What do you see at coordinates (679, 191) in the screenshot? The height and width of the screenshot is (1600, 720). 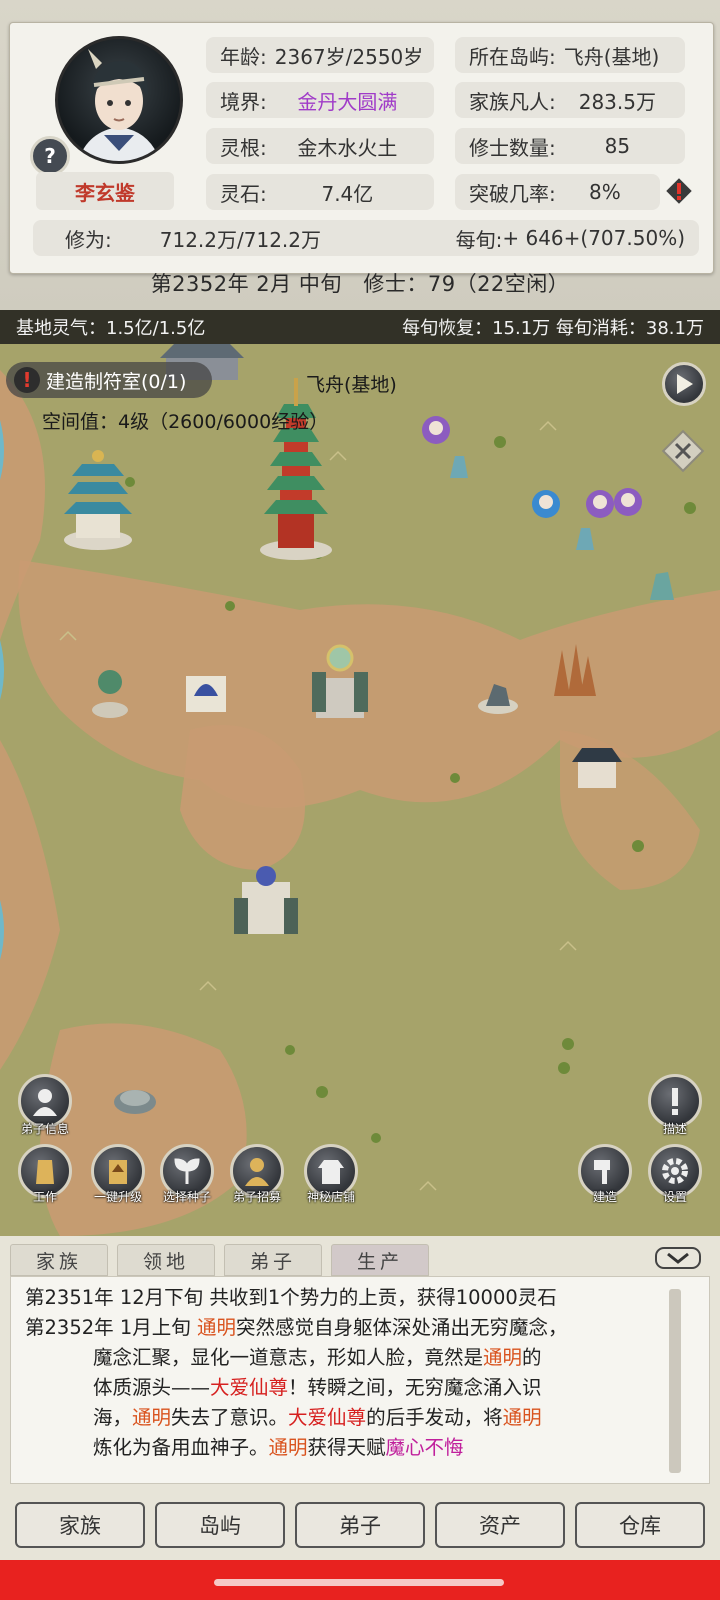 I see `breakthrough-alert-icon` at bounding box center [679, 191].